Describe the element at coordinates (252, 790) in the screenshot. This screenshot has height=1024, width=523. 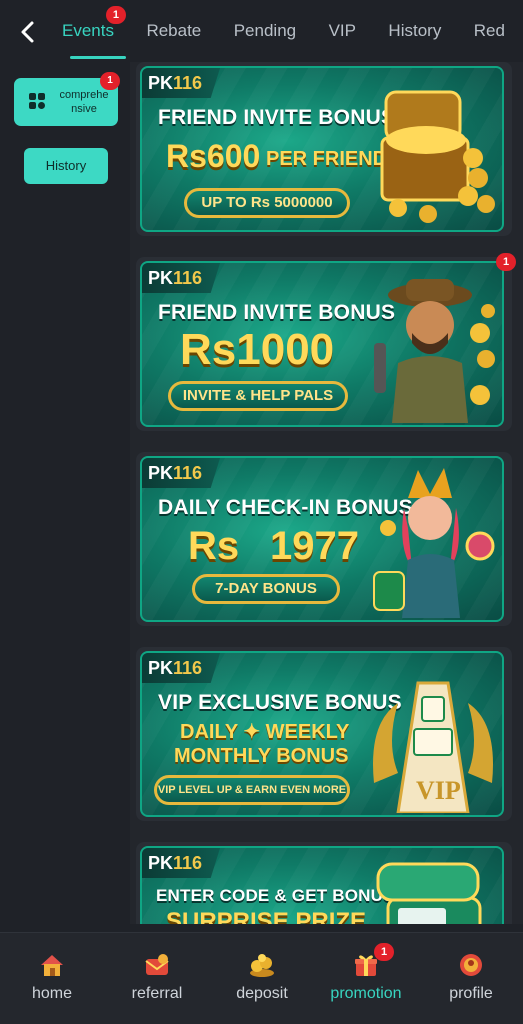
I see `promo-cta: VIP LEVEL UP & EARN EVEN MORE` at that location.